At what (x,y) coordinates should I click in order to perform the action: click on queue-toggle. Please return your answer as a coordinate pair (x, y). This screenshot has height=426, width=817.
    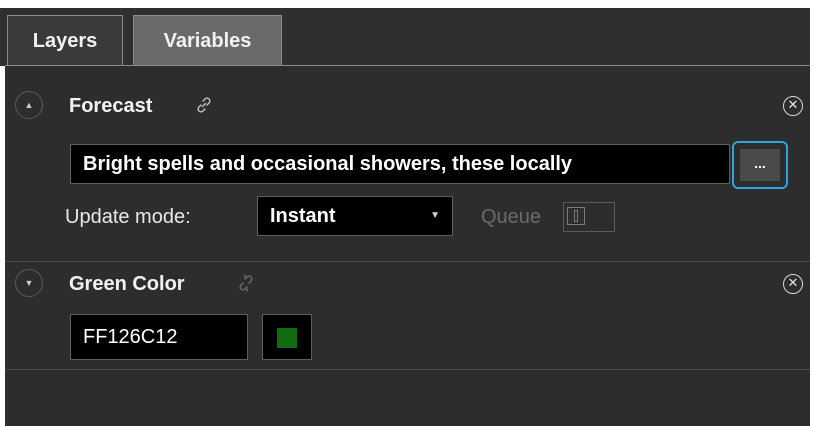
    Looking at the image, I should click on (589, 217).